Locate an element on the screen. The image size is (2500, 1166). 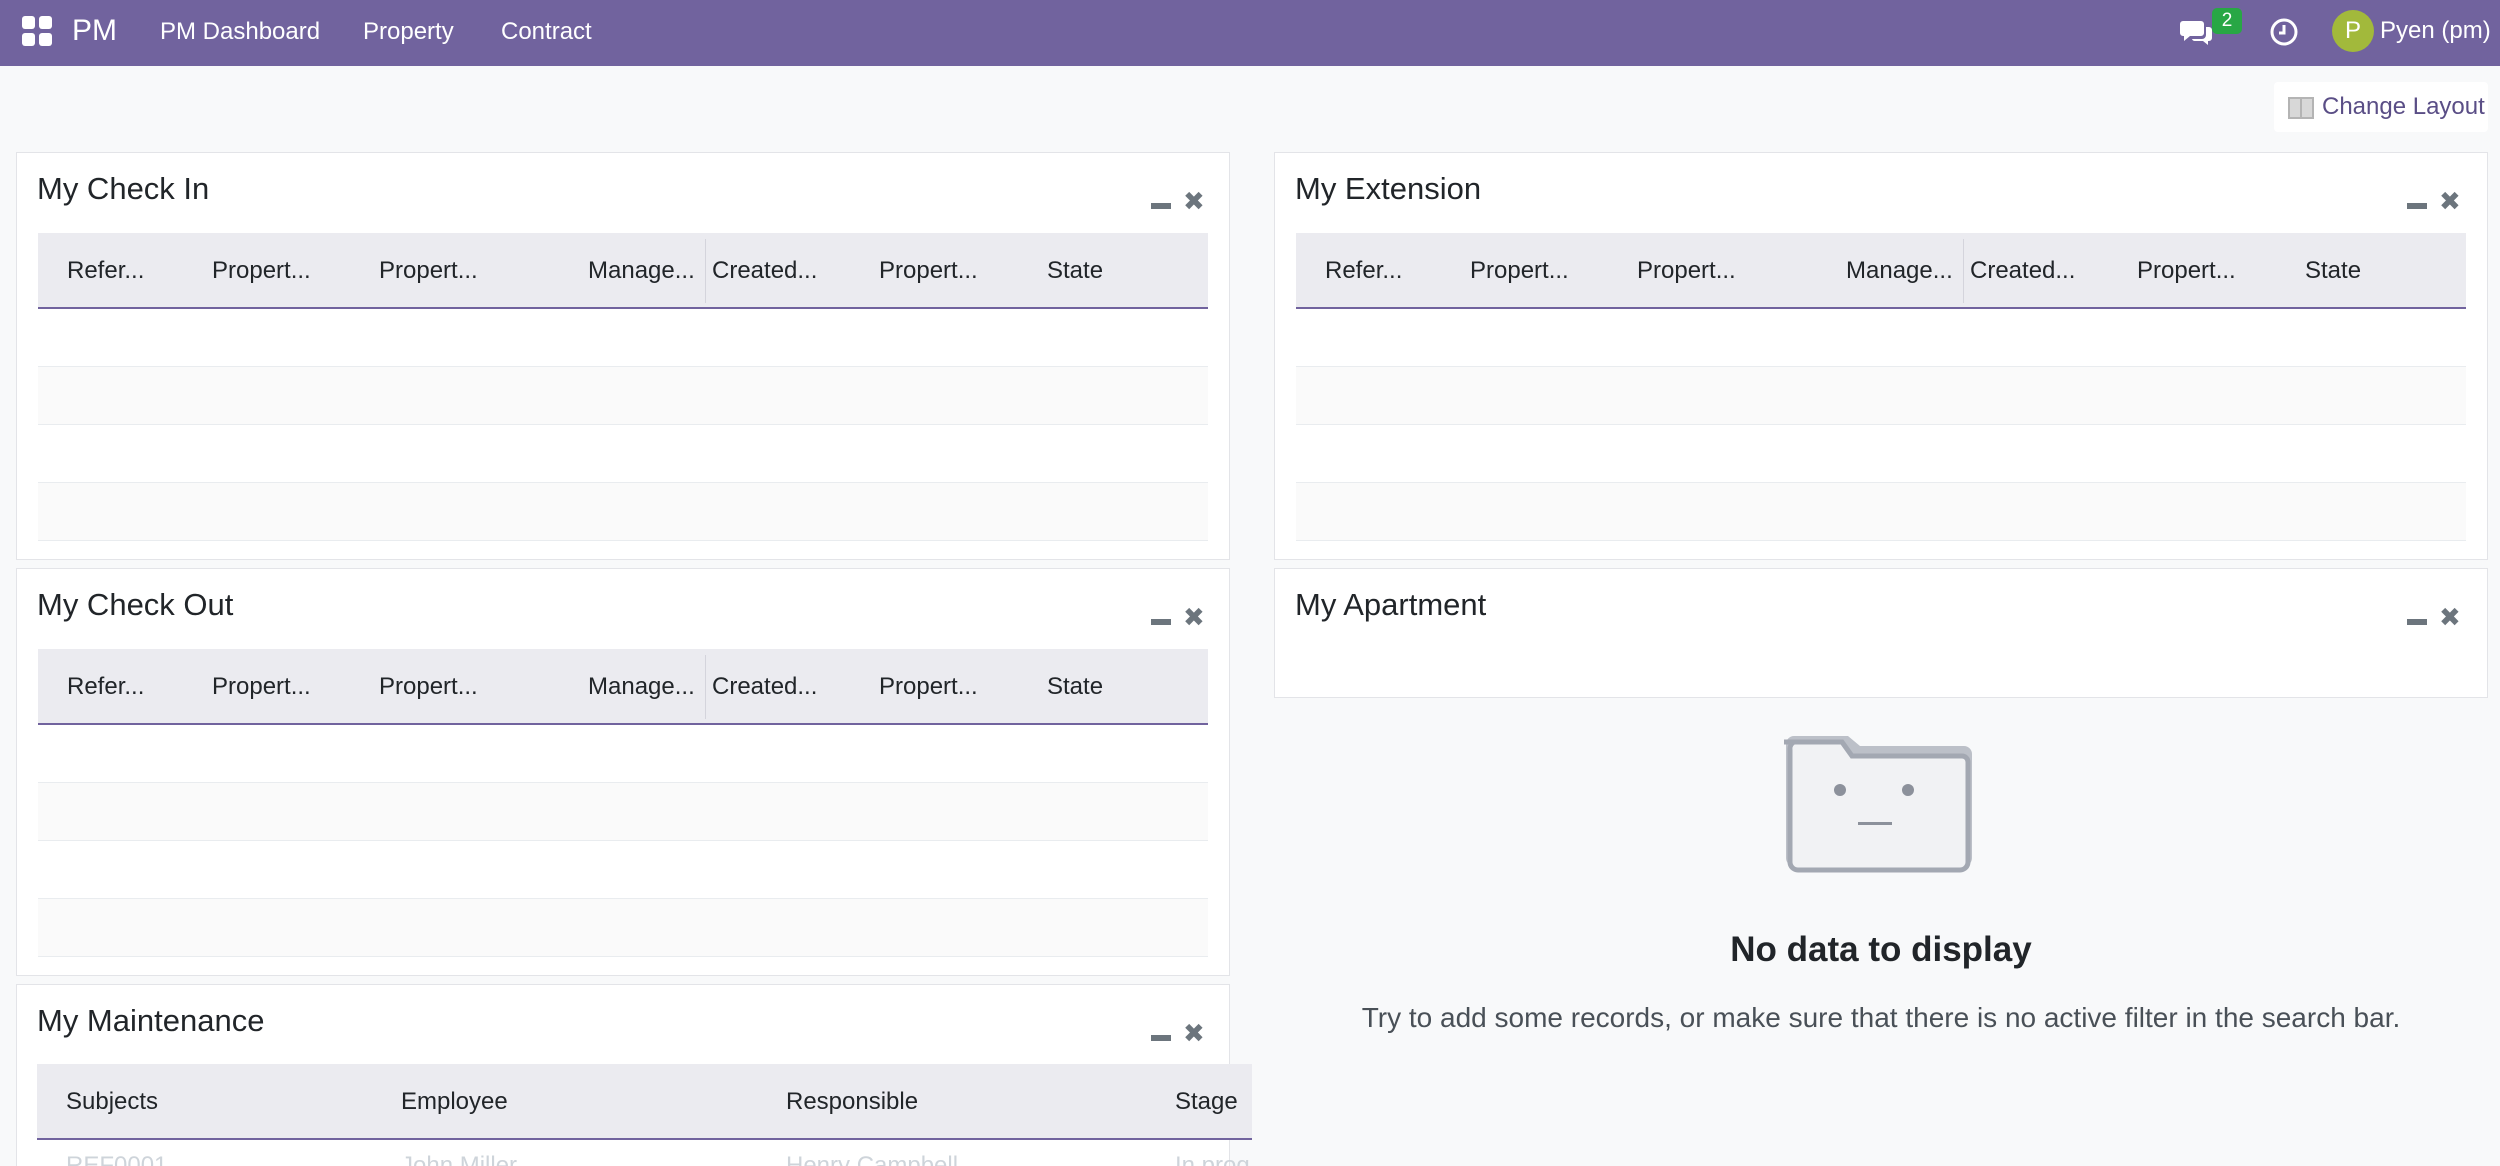
clock-icon is located at coordinates (2284, 32).